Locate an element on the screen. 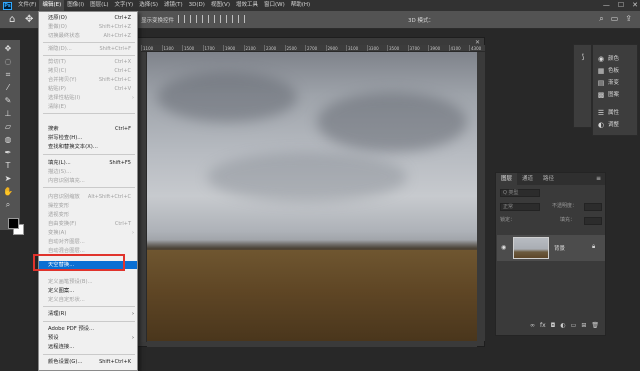  menu-item-paste-special: 选择性粘贴(I) › is located at coordinates (88, 98).